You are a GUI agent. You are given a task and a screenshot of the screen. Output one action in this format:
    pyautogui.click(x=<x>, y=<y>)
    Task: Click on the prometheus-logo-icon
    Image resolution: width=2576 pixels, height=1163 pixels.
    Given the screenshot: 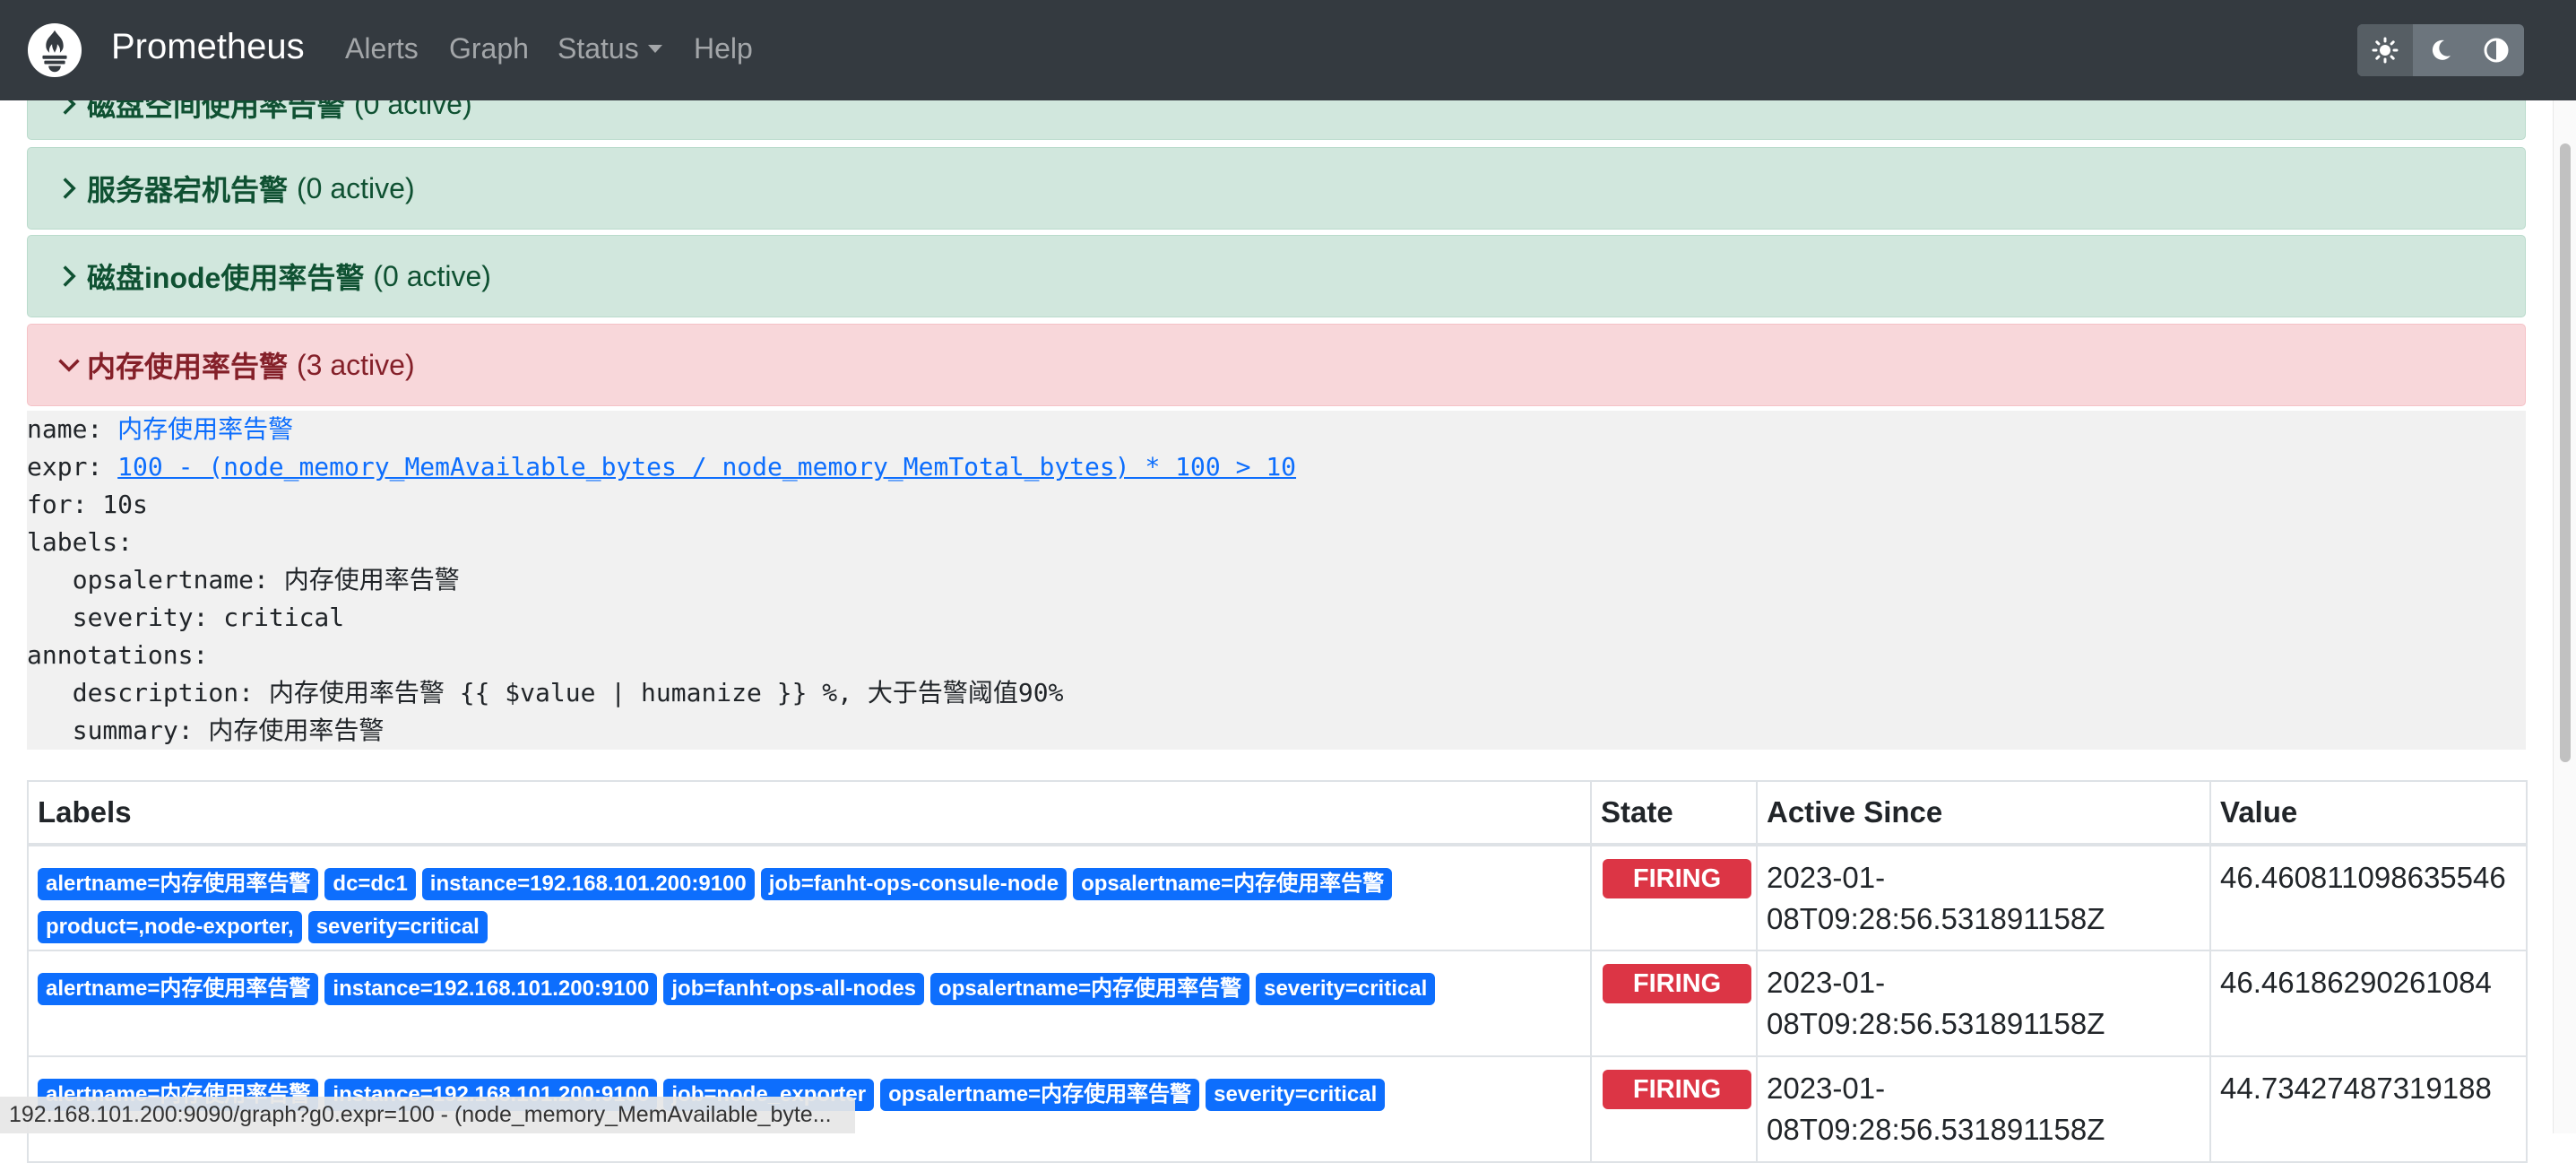 What is the action you would take?
    pyautogui.click(x=54, y=50)
    